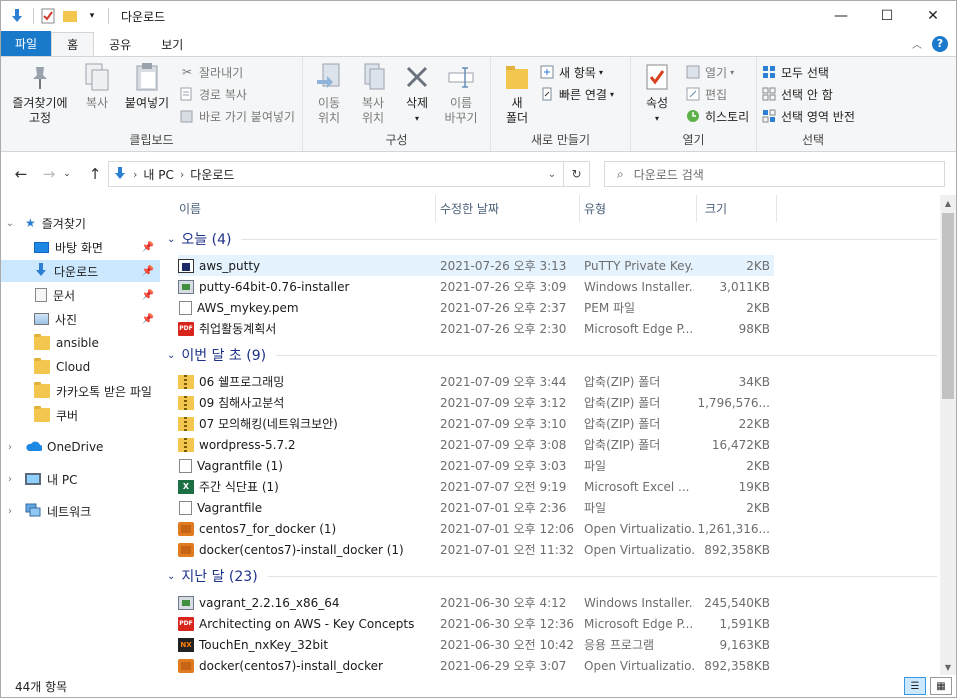 The height and width of the screenshot is (698, 957). I want to click on tab-file: 파일, so click(26, 43).